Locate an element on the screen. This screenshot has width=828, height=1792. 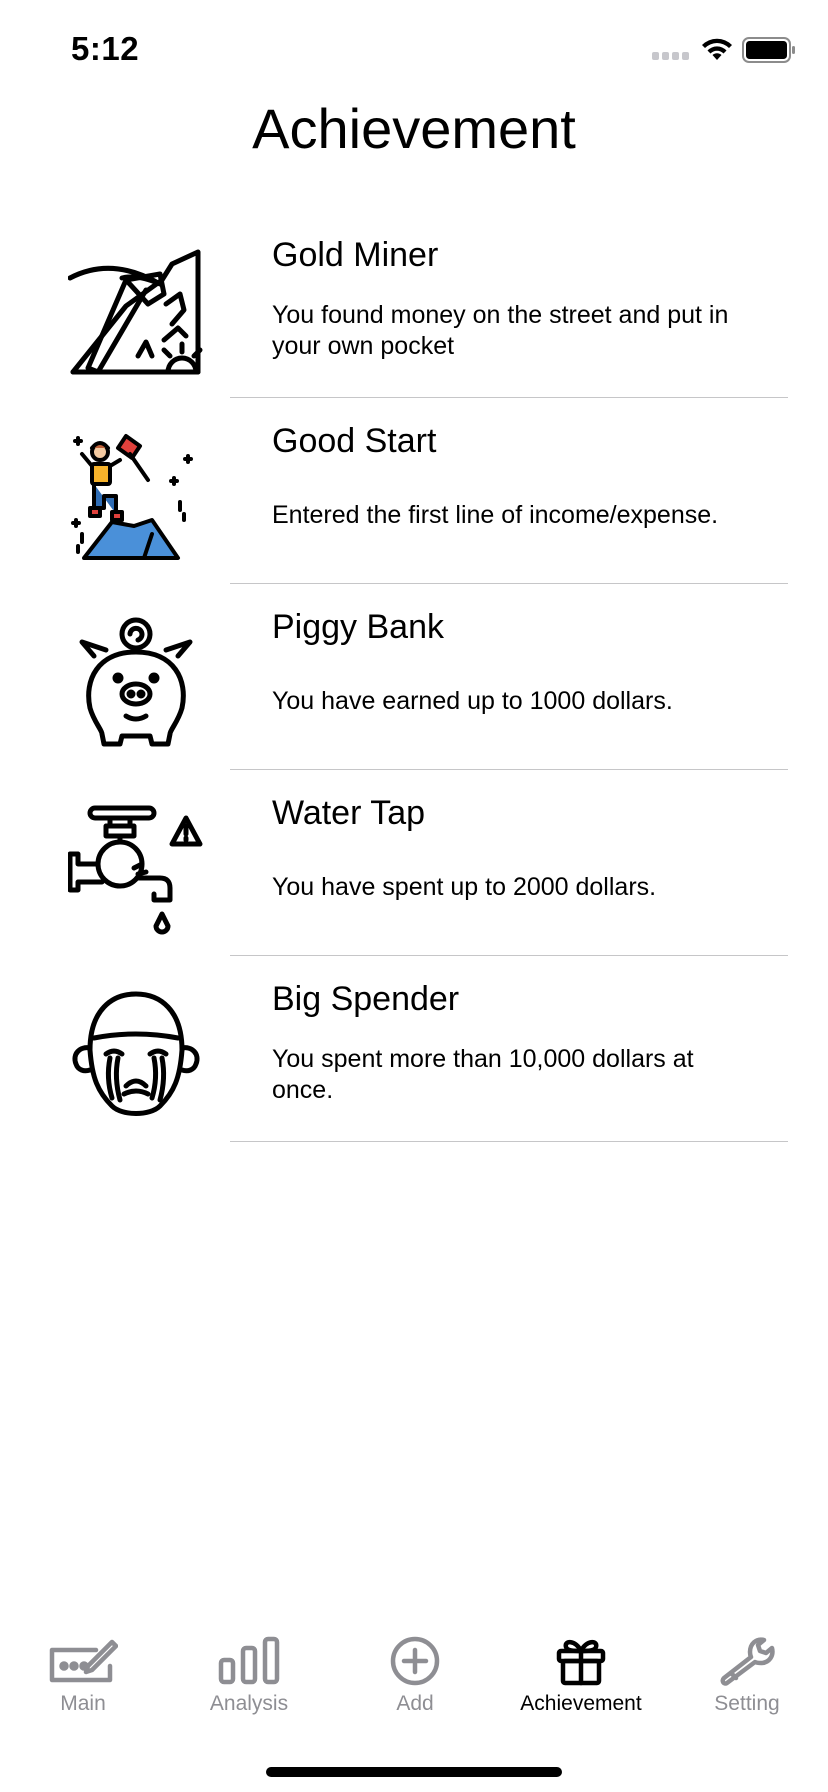
tab-achievement: Achievement is located at coordinates (581, 1670).